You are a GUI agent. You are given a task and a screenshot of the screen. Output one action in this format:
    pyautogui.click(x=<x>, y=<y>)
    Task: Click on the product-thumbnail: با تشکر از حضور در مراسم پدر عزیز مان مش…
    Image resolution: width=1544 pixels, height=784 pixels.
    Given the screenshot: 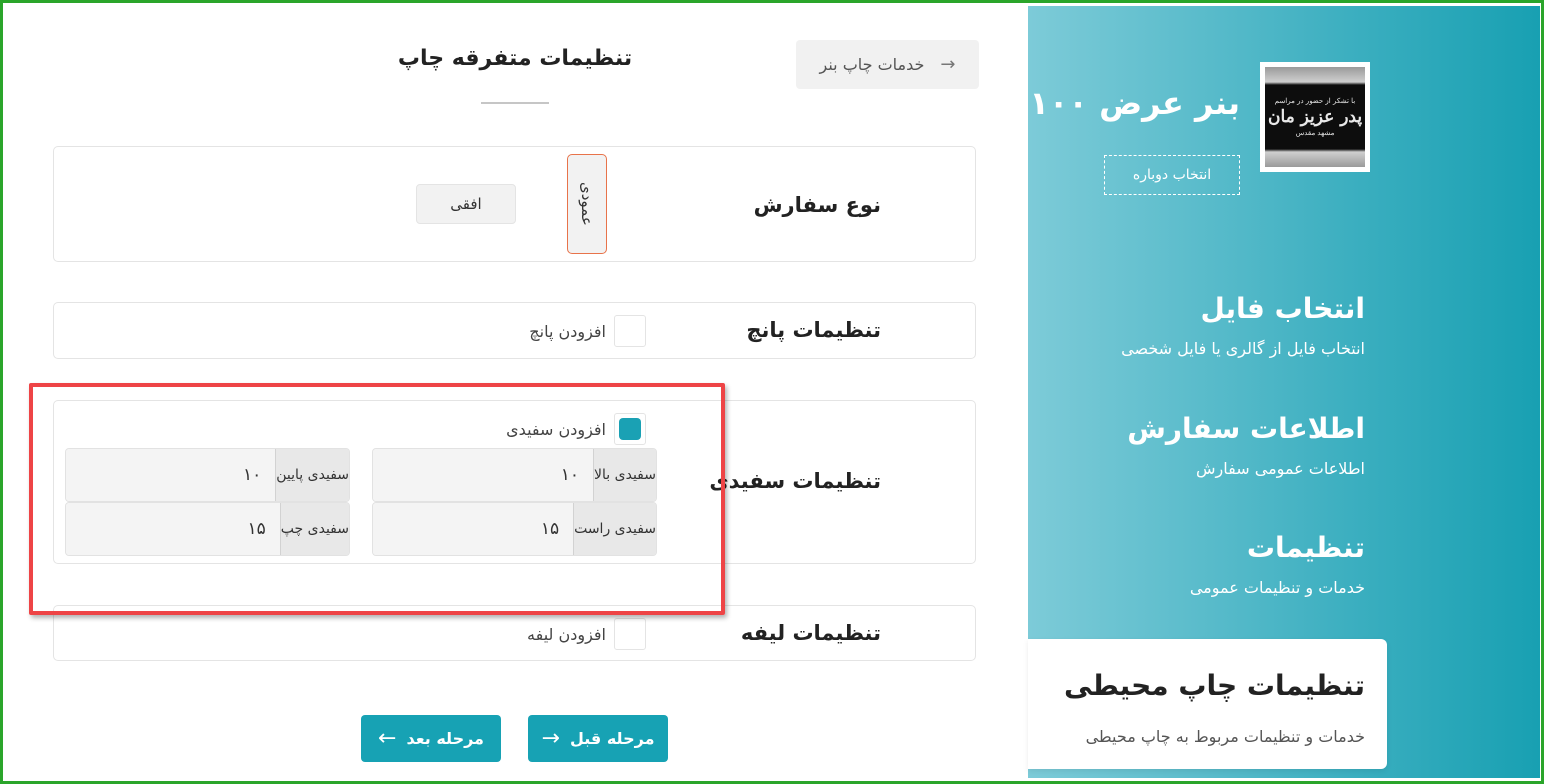 What is the action you would take?
    pyautogui.click(x=1315, y=117)
    